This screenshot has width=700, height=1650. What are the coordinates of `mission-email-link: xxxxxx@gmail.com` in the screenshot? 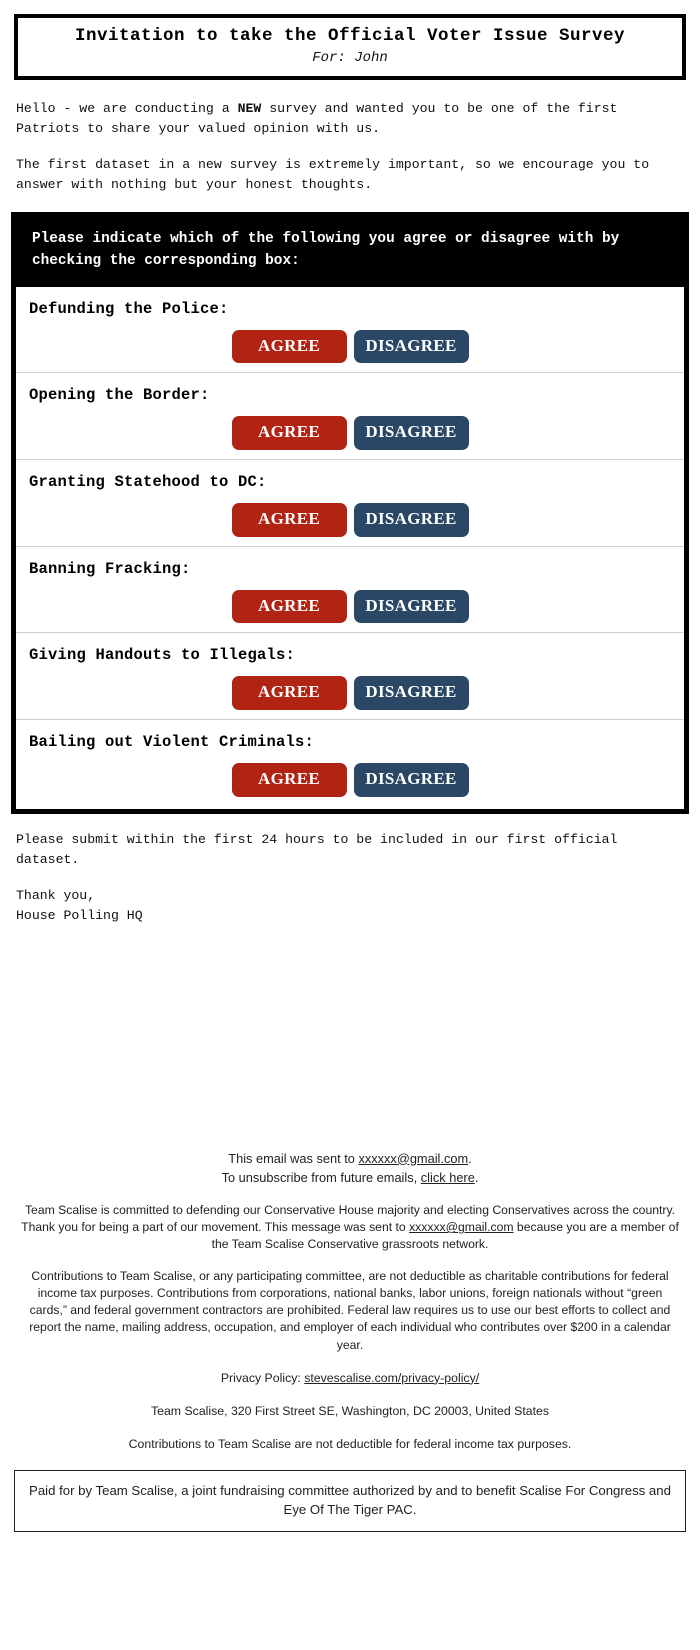 It's located at (461, 1227).